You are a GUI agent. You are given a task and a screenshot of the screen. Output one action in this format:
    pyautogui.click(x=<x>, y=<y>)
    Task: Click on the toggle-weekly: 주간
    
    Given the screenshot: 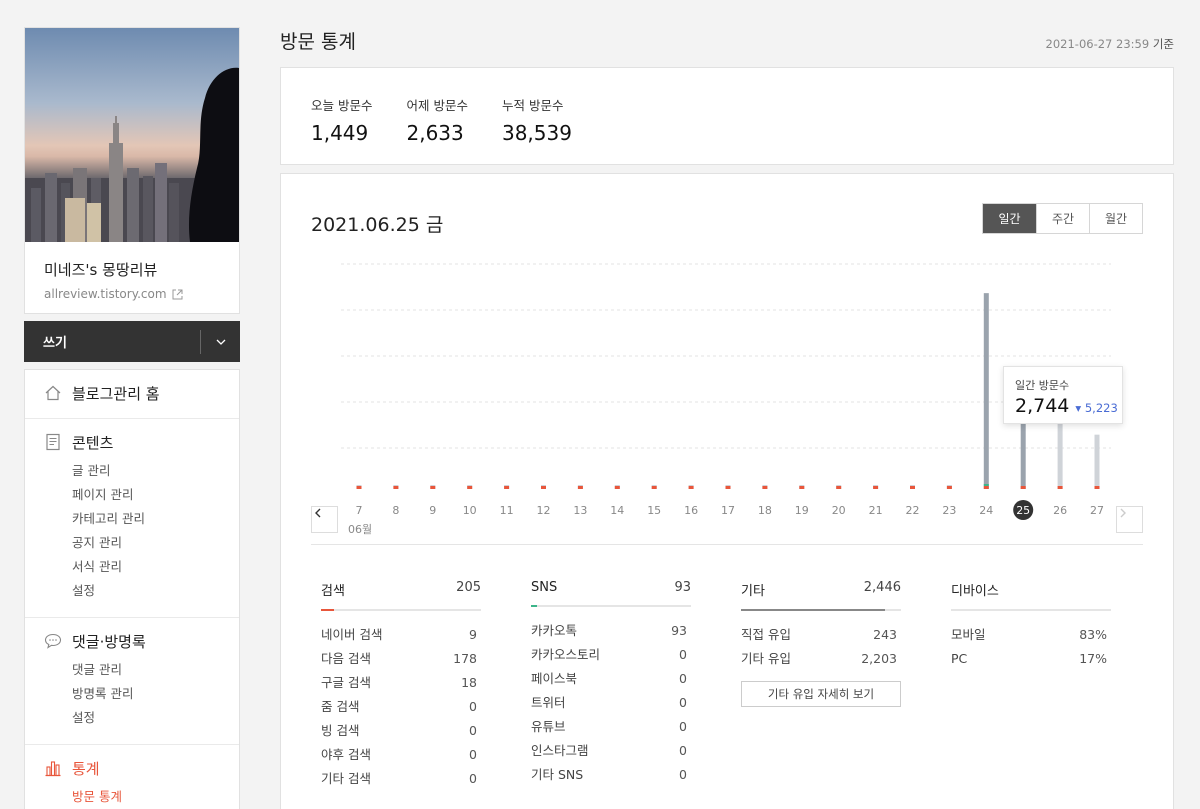 What is the action you would take?
    pyautogui.click(x=1062, y=218)
    